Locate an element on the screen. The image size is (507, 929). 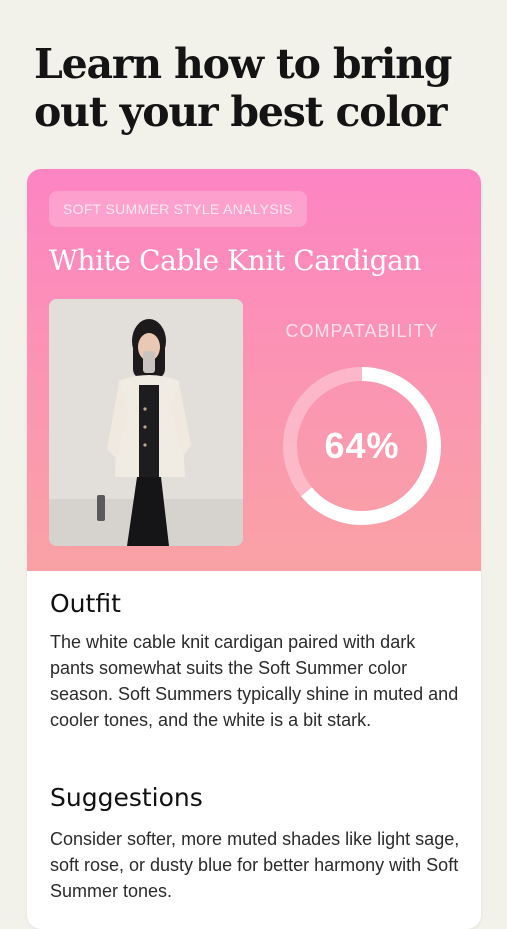
headline-line-2: out your best color is located at coordinates (241, 112).